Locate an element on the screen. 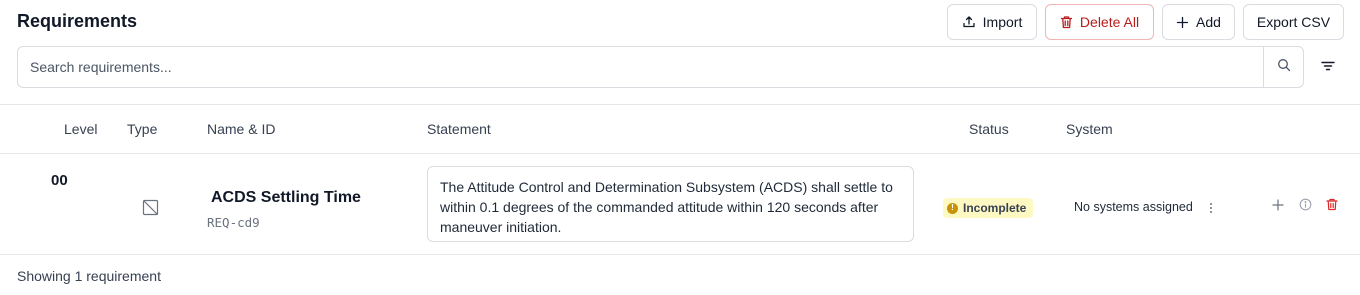 This screenshot has width=1360, height=295. box-slash-icon is located at coordinates (150, 210).